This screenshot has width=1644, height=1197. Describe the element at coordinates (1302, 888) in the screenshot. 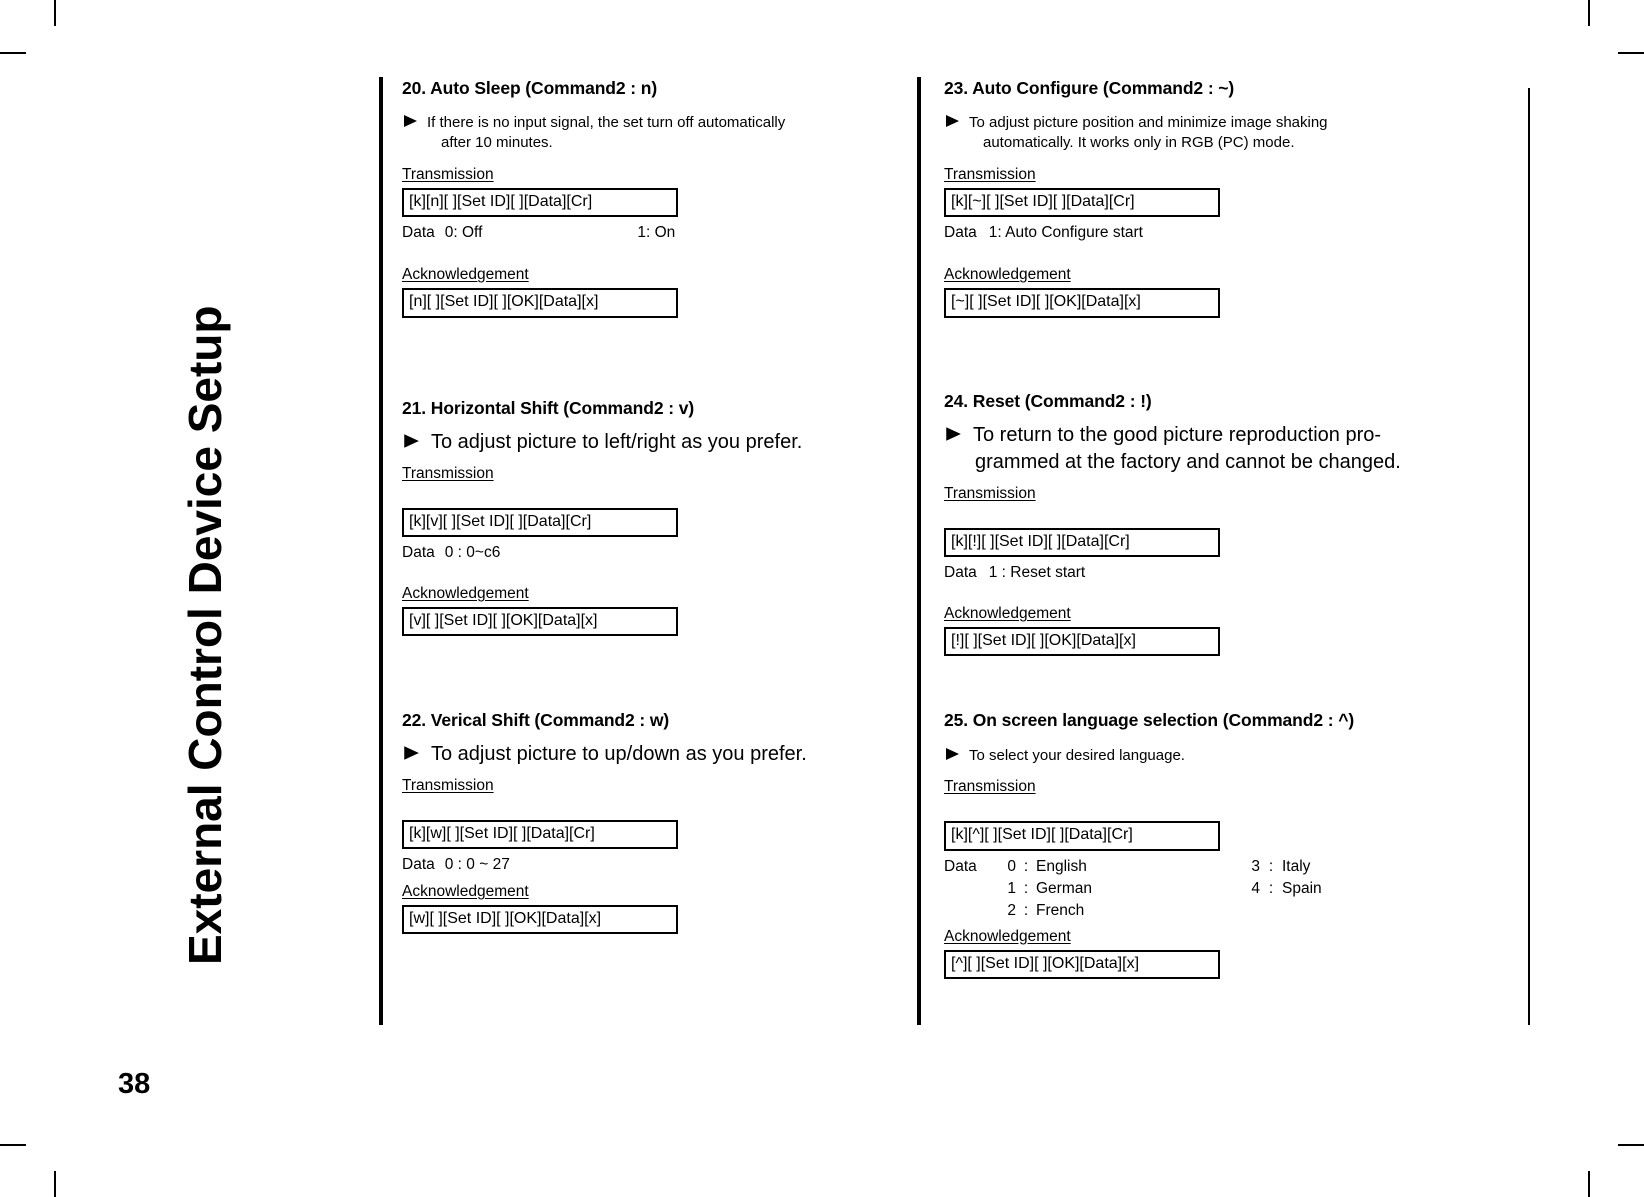

I see `language-name: Spain` at that location.